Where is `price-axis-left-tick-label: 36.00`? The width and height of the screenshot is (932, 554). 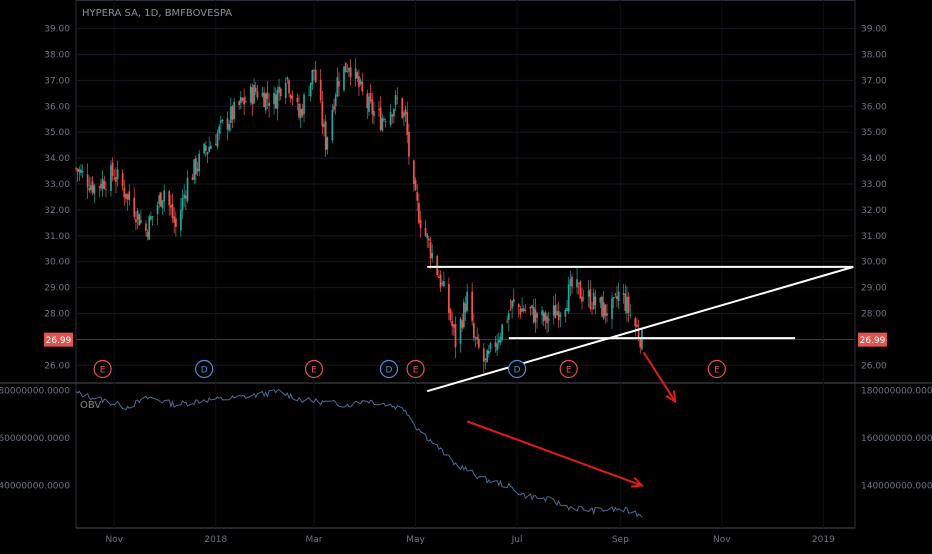 price-axis-left-tick-label: 36.00 is located at coordinates (57, 107).